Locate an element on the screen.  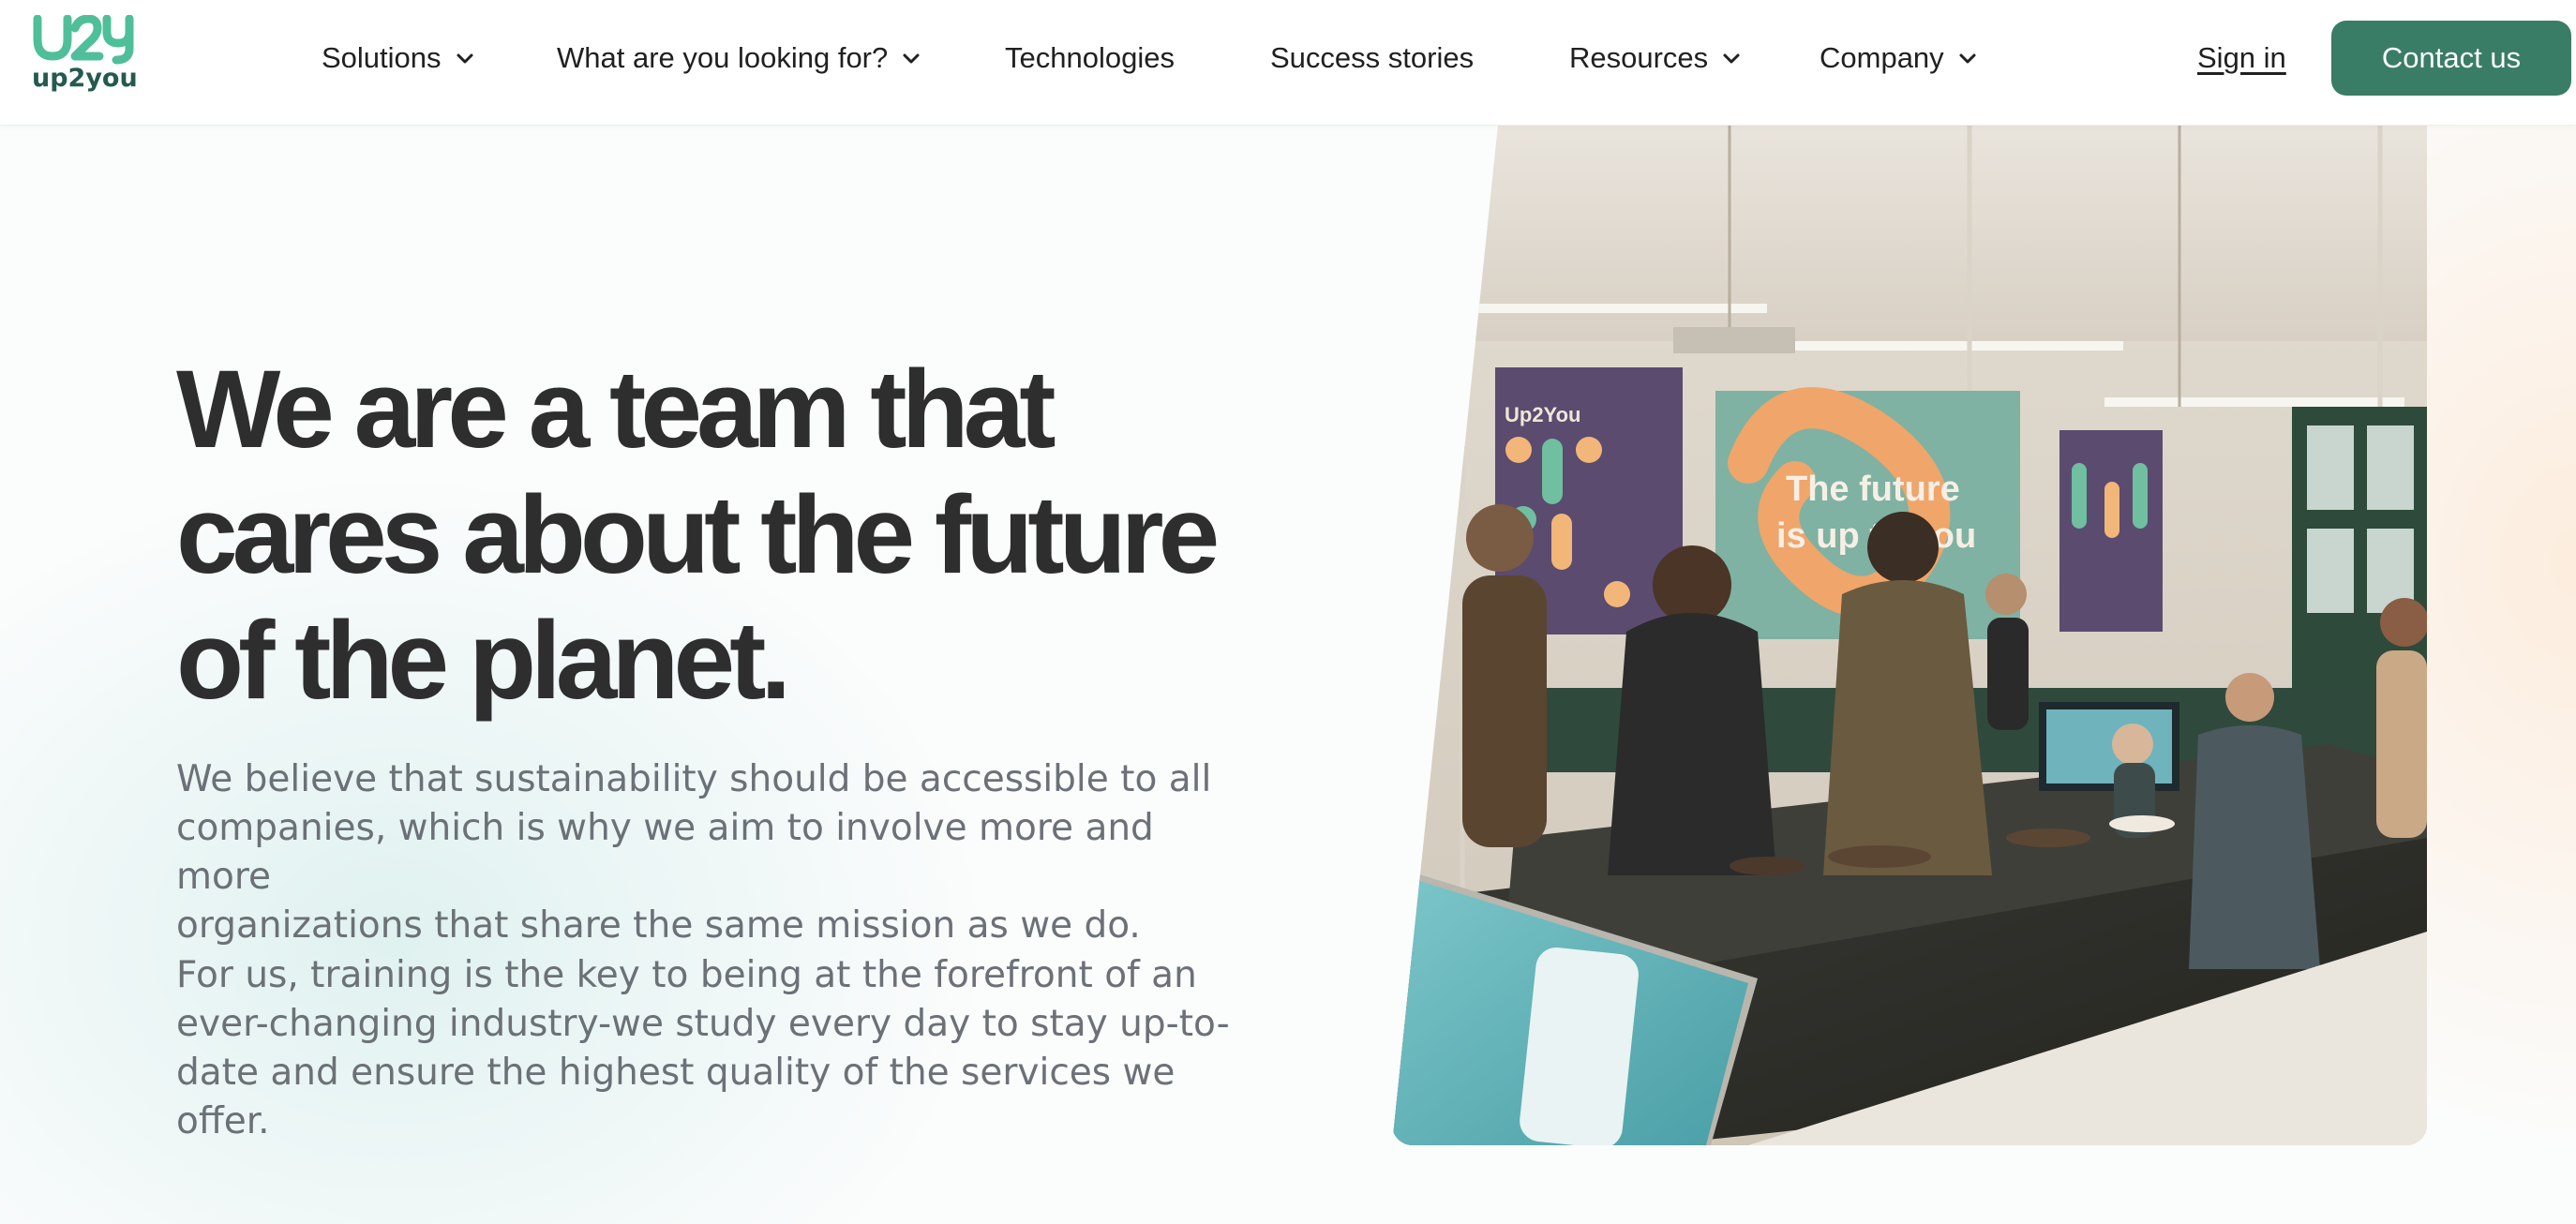
sign-in-link: Sign in is located at coordinates (2242, 58).